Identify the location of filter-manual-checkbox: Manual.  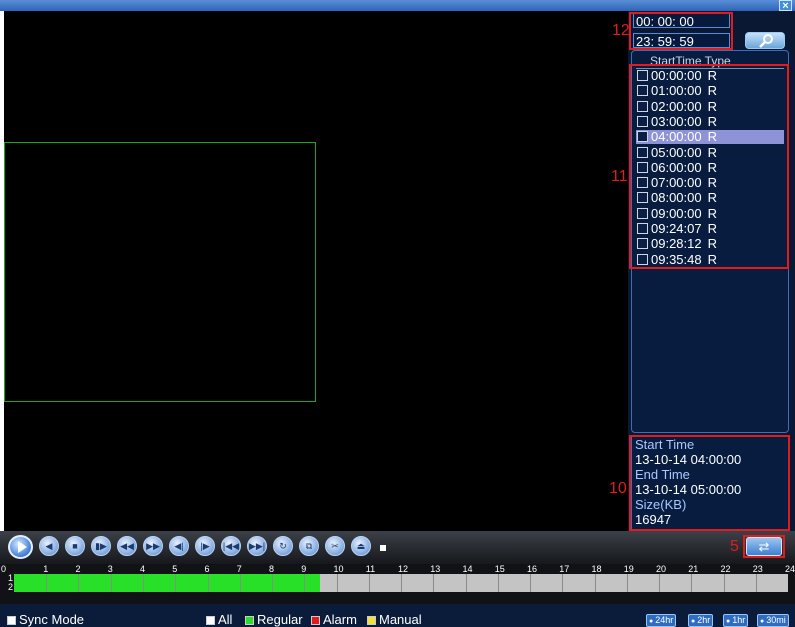
(394, 619).